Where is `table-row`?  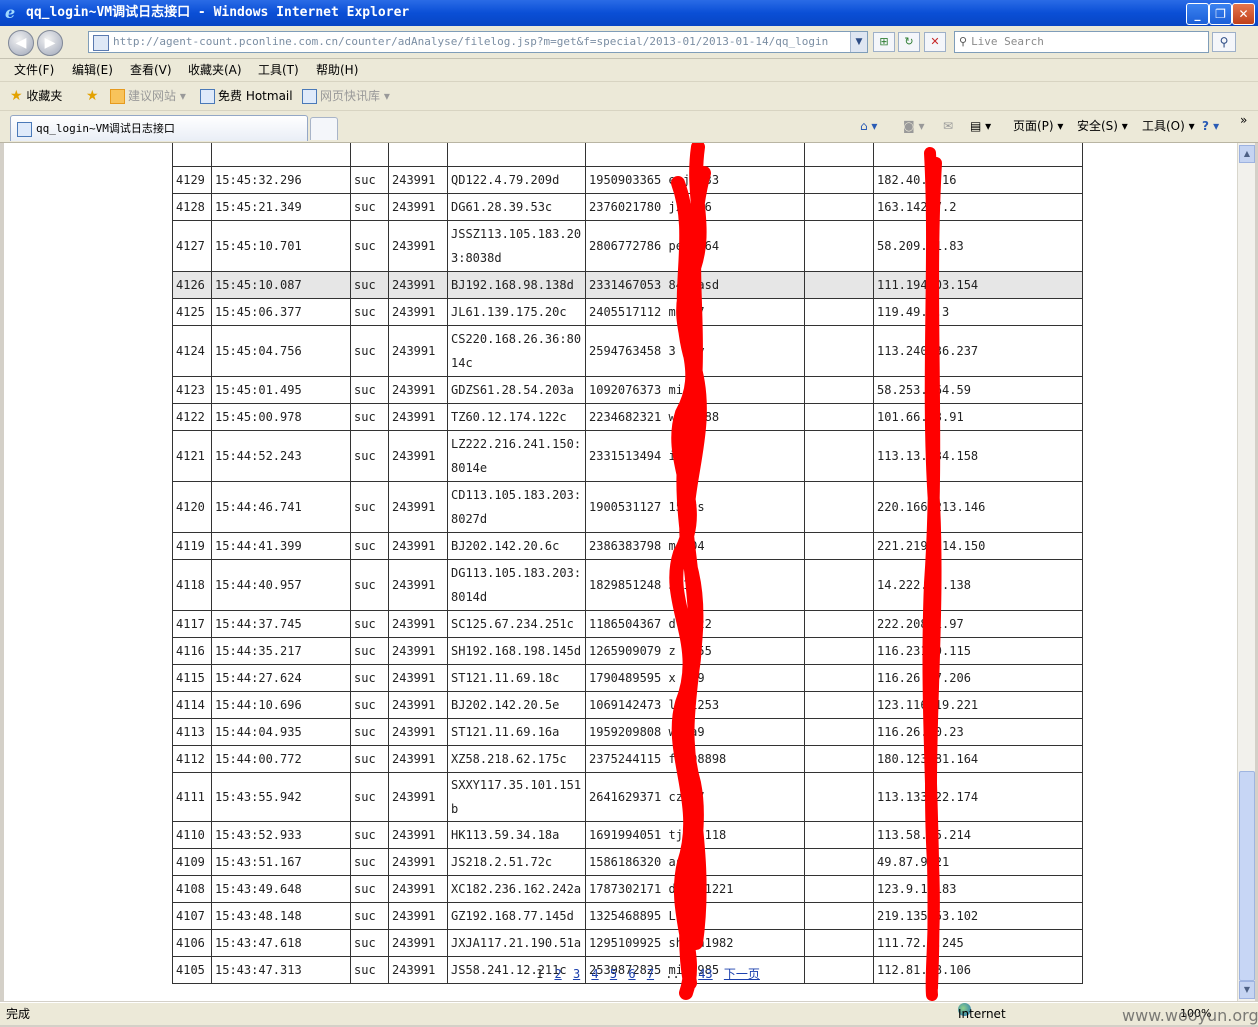 table-row is located at coordinates (627, 155).